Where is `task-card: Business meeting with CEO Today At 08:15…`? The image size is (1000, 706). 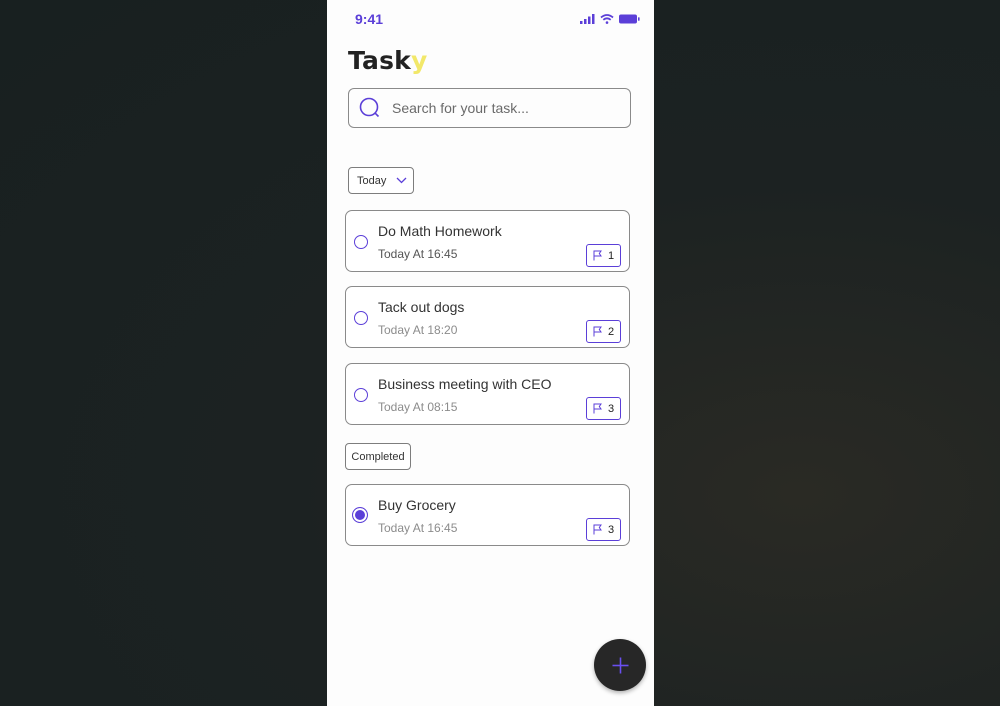
task-card: Business meeting with CEO Today At 08:15… is located at coordinates (487, 394).